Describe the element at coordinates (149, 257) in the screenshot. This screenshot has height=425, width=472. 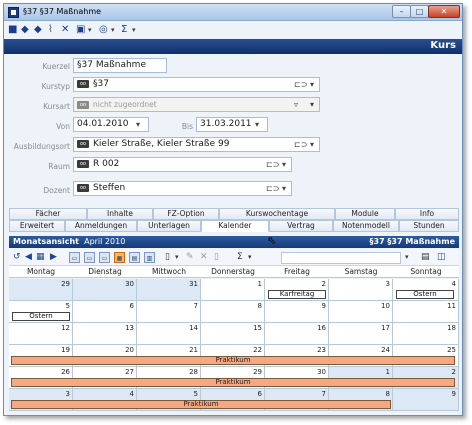
I see `list-view-icon: ▥` at that location.